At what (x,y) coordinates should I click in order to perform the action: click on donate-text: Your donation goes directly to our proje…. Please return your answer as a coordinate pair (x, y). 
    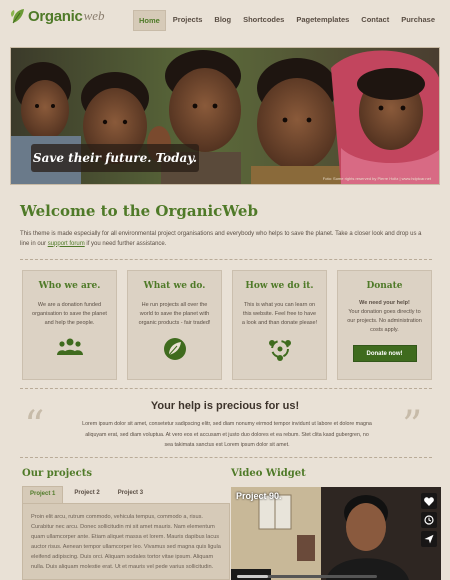
    Looking at the image, I should click on (384, 321).